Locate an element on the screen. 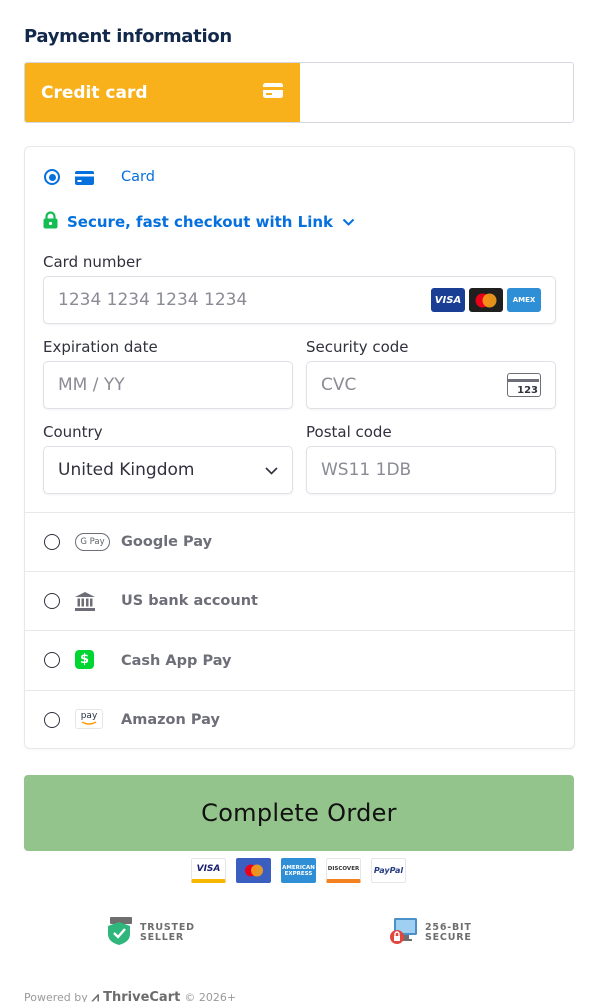  postal-code-label: Postal code is located at coordinates (349, 432).